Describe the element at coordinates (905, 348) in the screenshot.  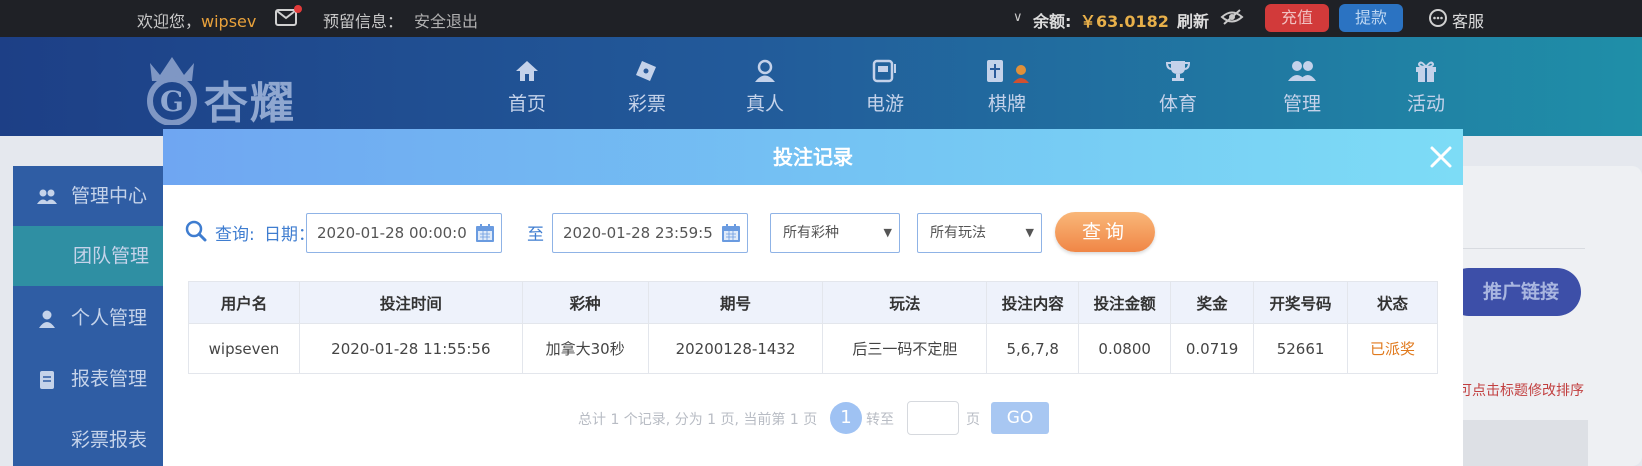
I see `cell-play-type: 后三一码不定胆` at that location.